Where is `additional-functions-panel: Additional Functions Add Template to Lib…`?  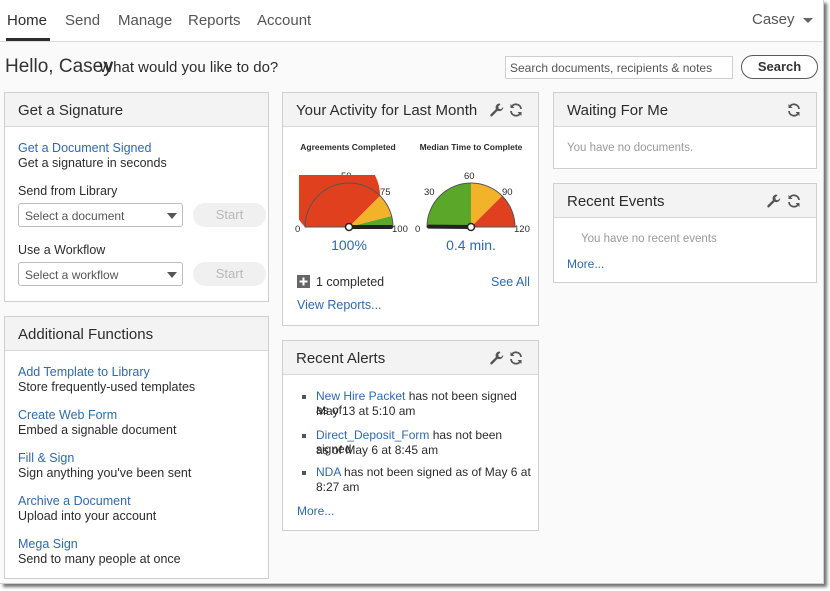 additional-functions-panel: Additional Functions Add Template to Lib… is located at coordinates (136, 447).